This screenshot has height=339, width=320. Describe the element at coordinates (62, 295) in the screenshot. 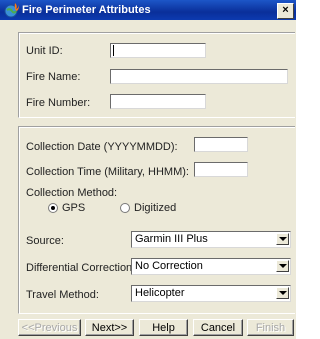

I see `travel-method-label: Travel Method:` at that location.